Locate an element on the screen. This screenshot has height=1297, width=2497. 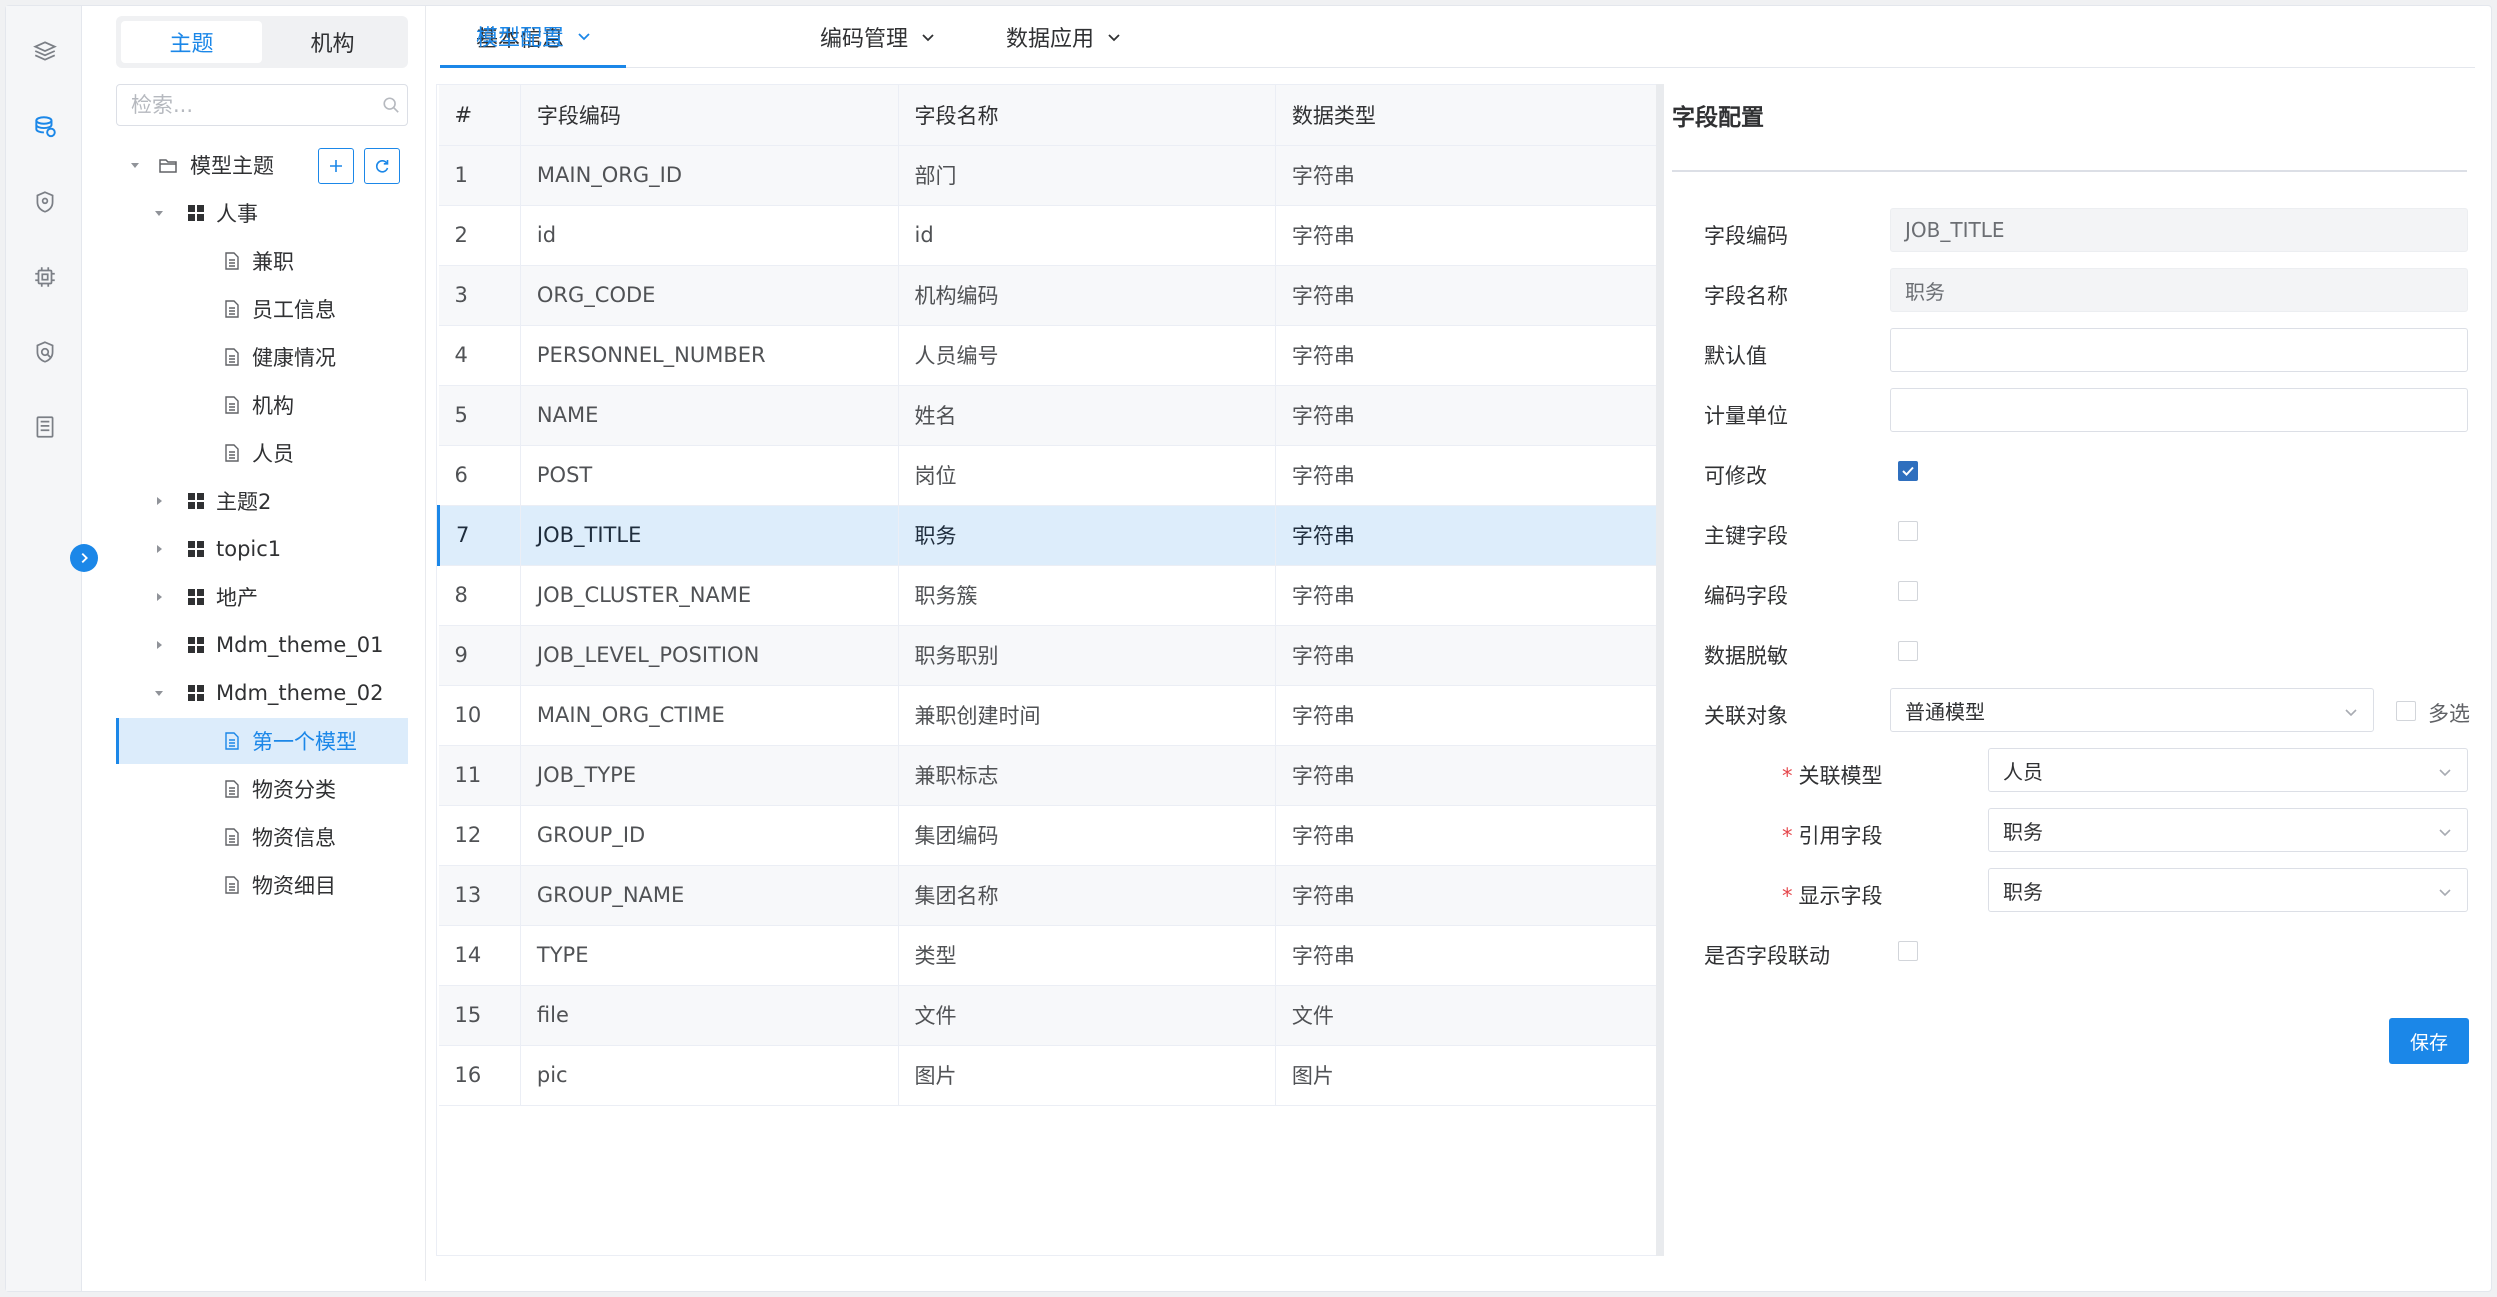
primary-key-checkbox is located at coordinates (1908, 531).